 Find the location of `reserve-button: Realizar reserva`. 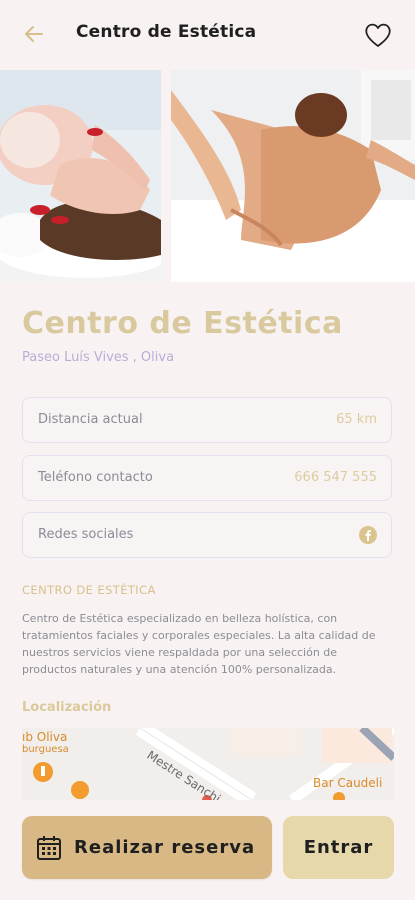

reserve-button: Realizar reserva is located at coordinates (147, 847).